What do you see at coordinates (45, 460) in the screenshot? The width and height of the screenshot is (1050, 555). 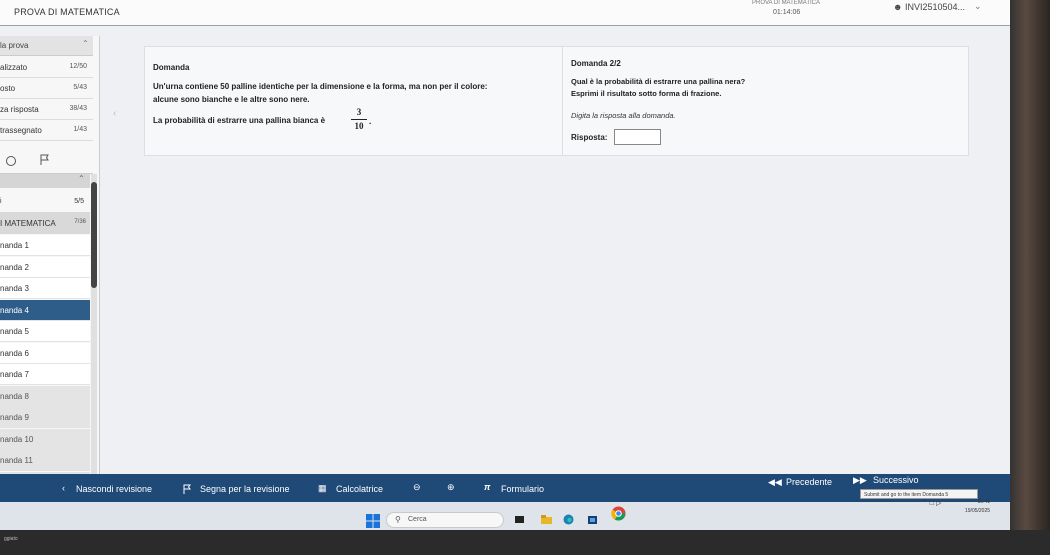 I see `question-list-item: nanda 11` at bounding box center [45, 460].